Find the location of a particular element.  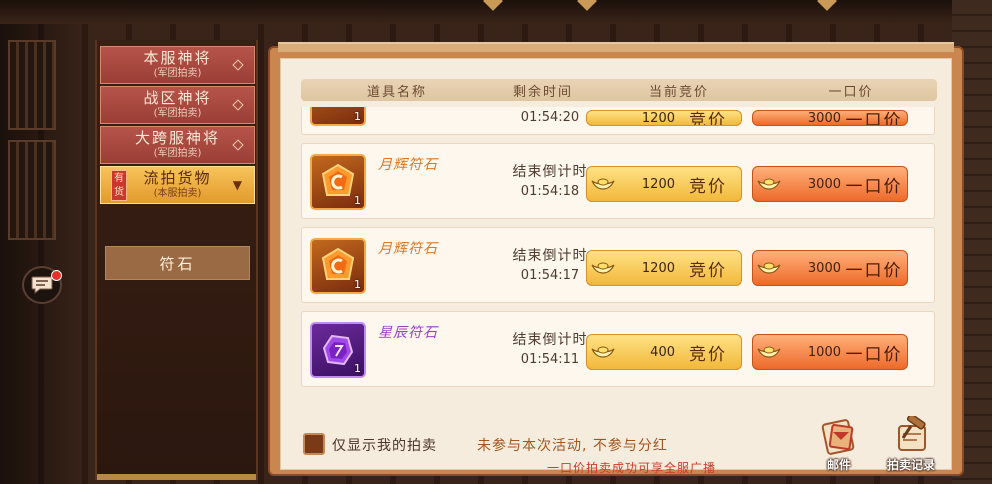

star-rune-icon: 1 is located at coordinates (338, 350).